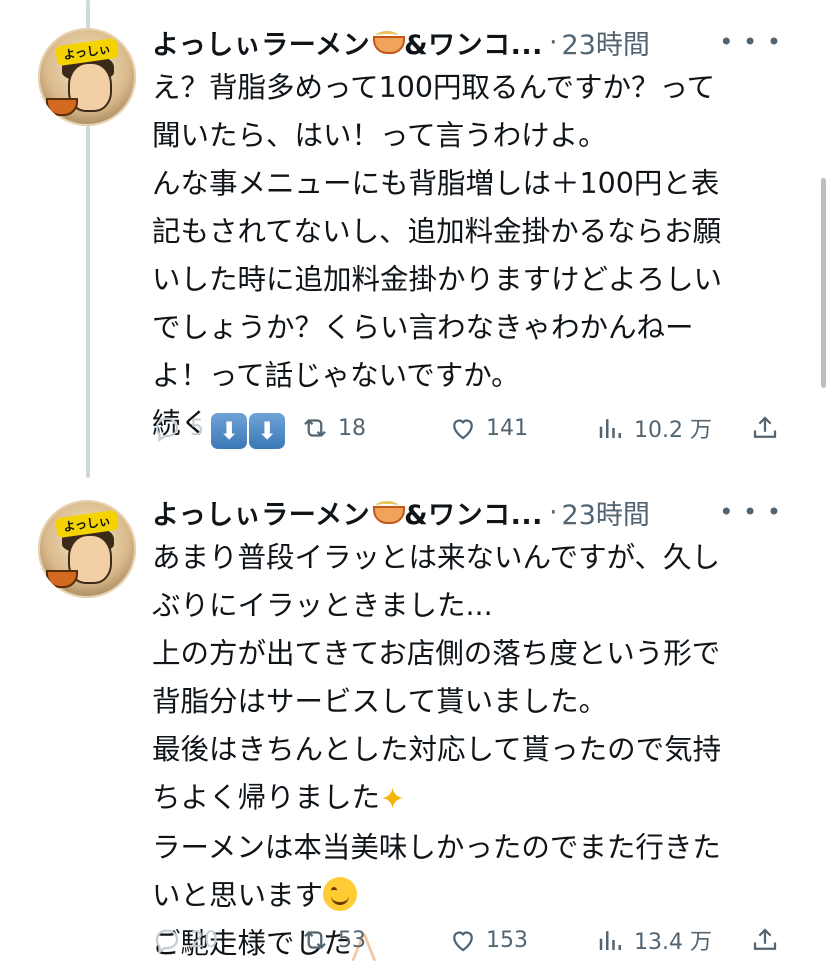 The image size is (828, 978). What do you see at coordinates (434, 87) in the screenshot?
I see `text-line: え？背脂多めって100円取るんですか？って` at bounding box center [434, 87].